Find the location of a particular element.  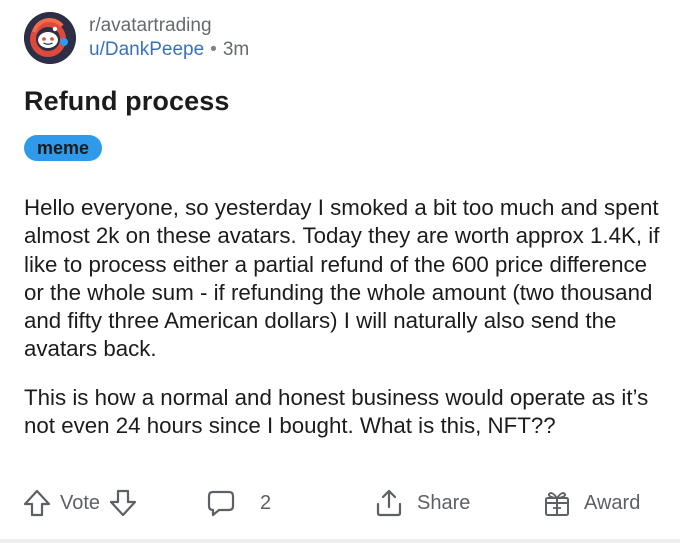

share-label: Share is located at coordinates (444, 502).